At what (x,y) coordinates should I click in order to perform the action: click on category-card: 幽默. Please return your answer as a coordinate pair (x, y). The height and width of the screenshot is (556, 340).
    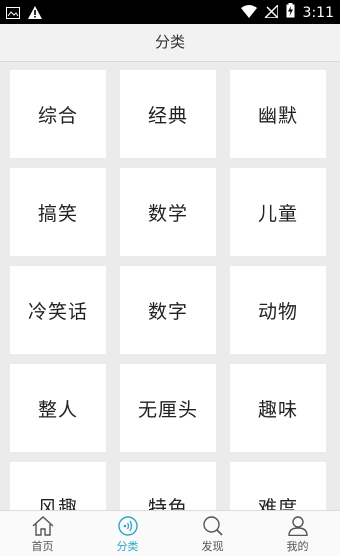
    Looking at the image, I should click on (278, 114).